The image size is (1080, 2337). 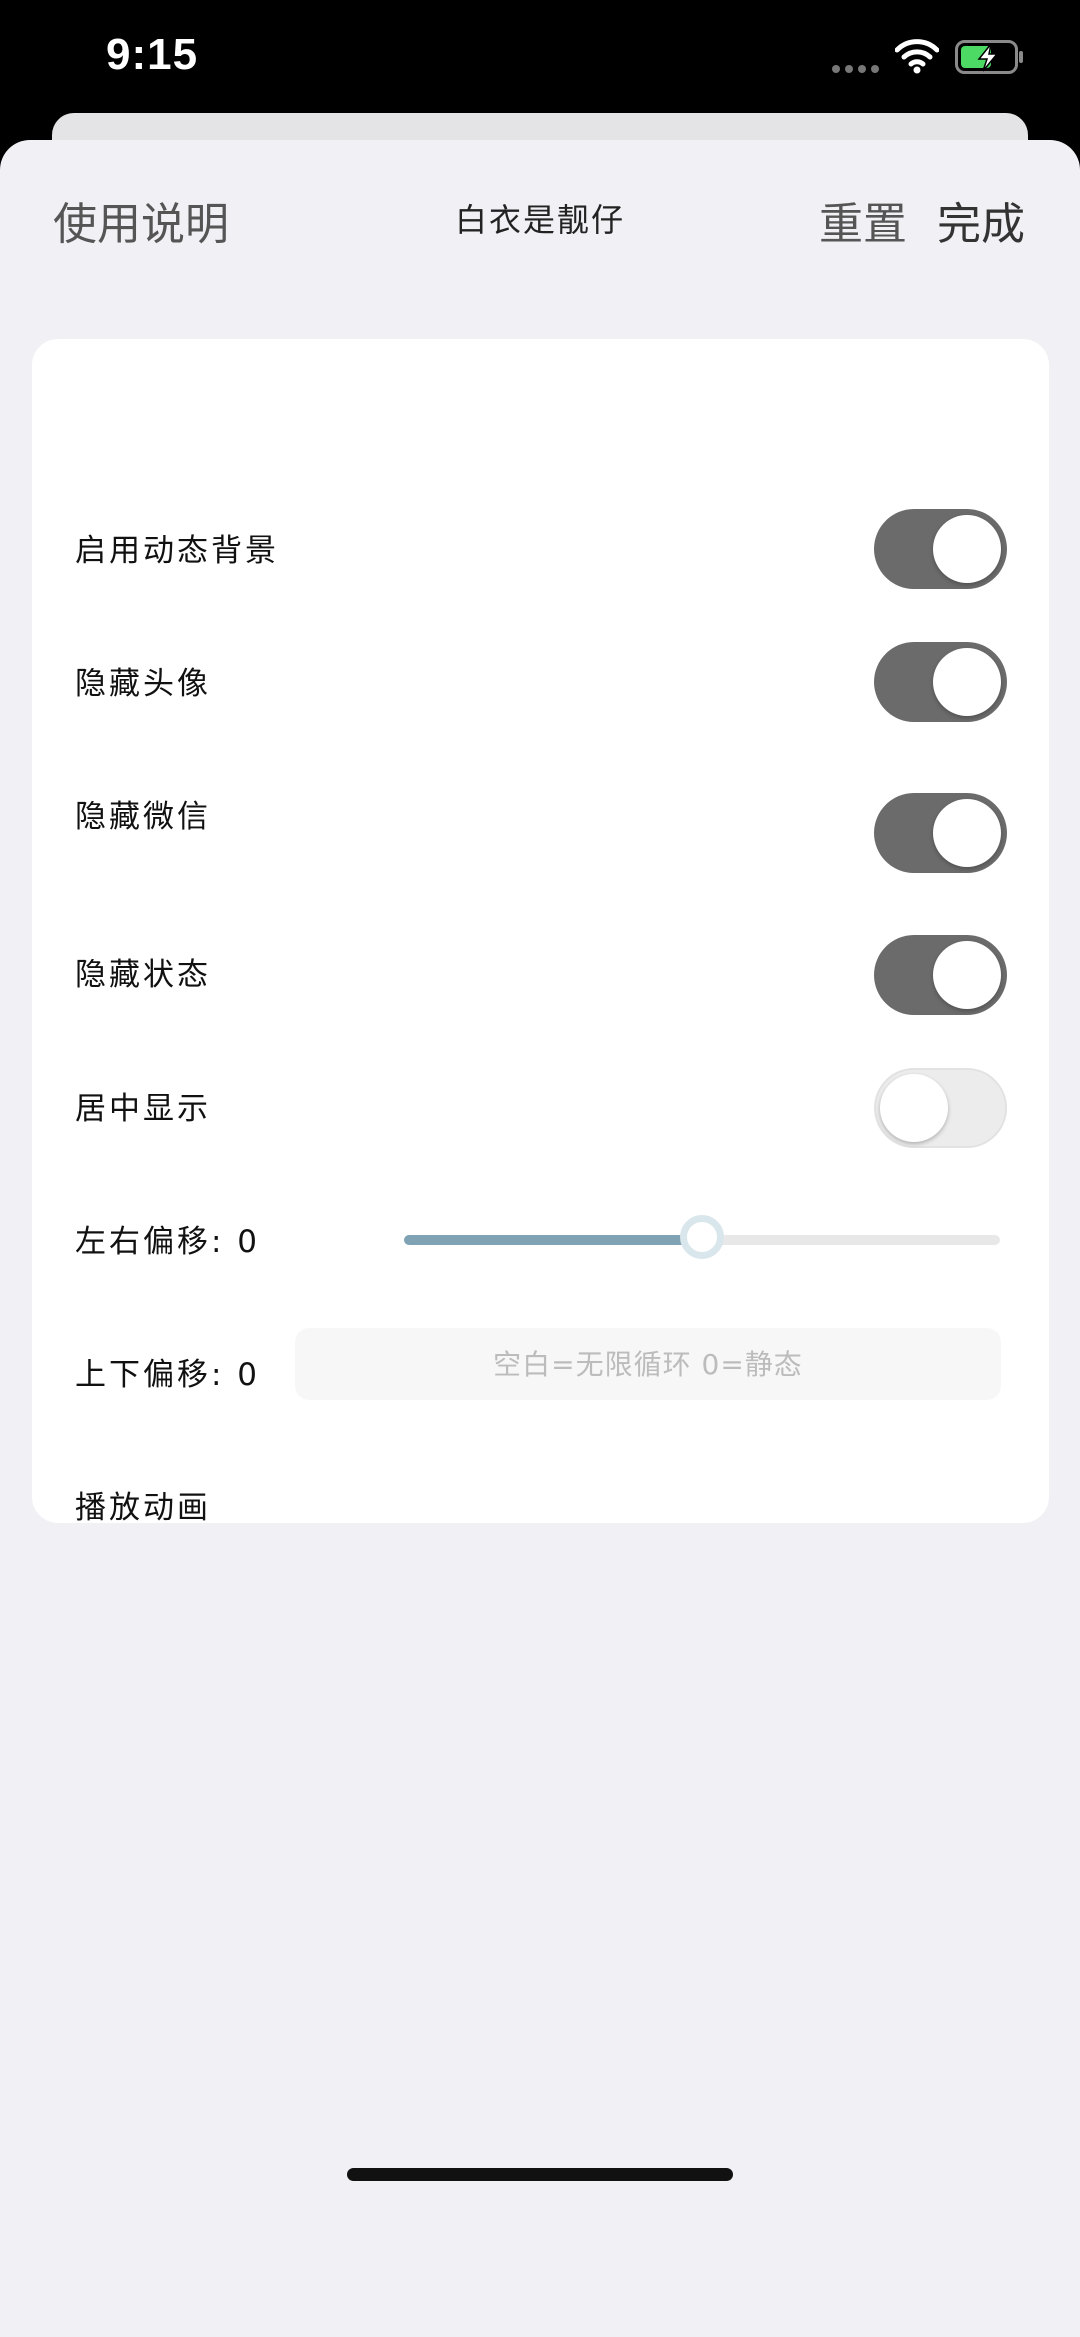 I want to click on status-time: 9:15, so click(x=152, y=54).